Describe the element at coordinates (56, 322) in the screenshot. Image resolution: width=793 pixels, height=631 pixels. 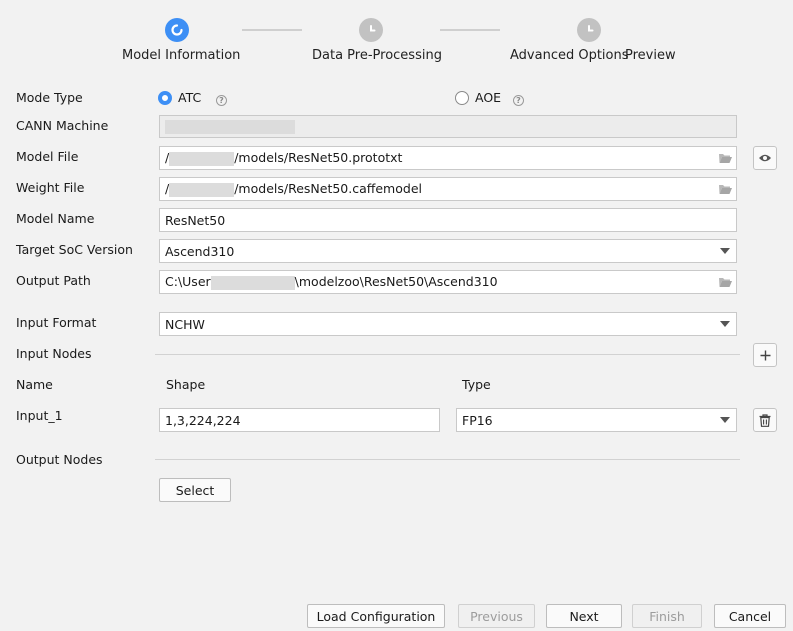
I see `input-format-label: Input Format` at that location.